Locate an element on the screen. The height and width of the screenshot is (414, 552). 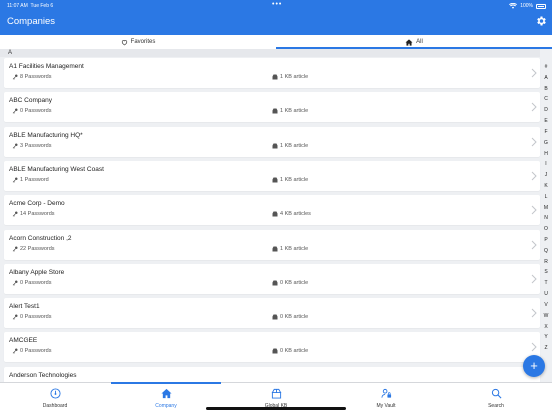
alphabet-index-letter: # is located at coordinates (546, 67).